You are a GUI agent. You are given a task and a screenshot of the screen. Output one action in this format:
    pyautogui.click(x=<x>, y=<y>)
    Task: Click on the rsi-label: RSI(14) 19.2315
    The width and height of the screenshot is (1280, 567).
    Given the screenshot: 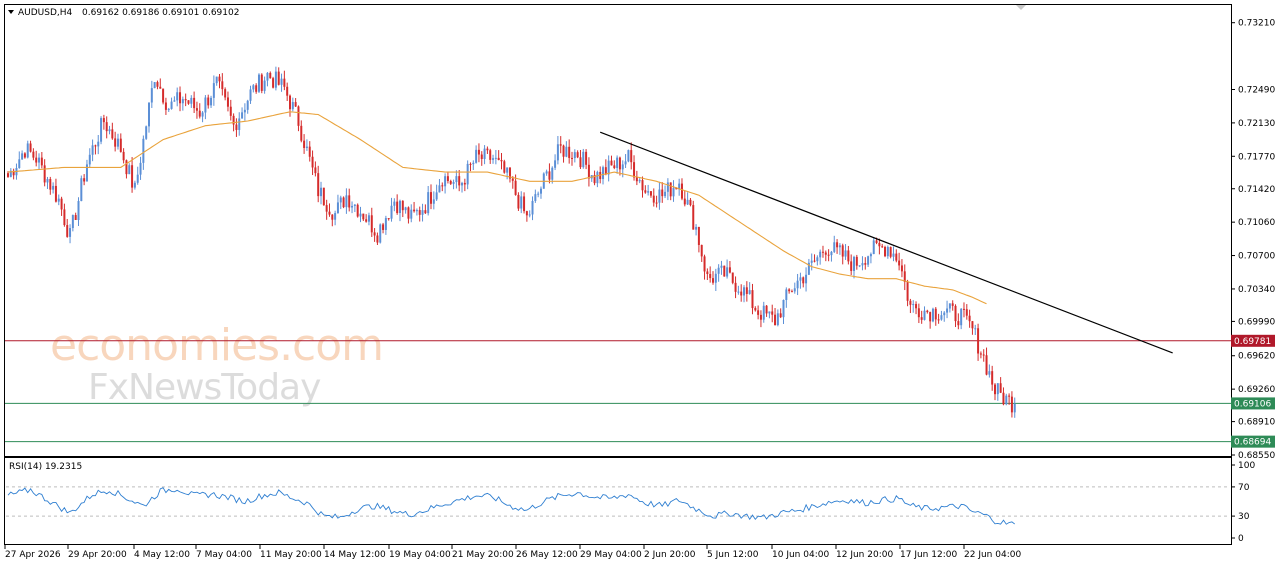 What is the action you would take?
    pyautogui.click(x=45, y=467)
    